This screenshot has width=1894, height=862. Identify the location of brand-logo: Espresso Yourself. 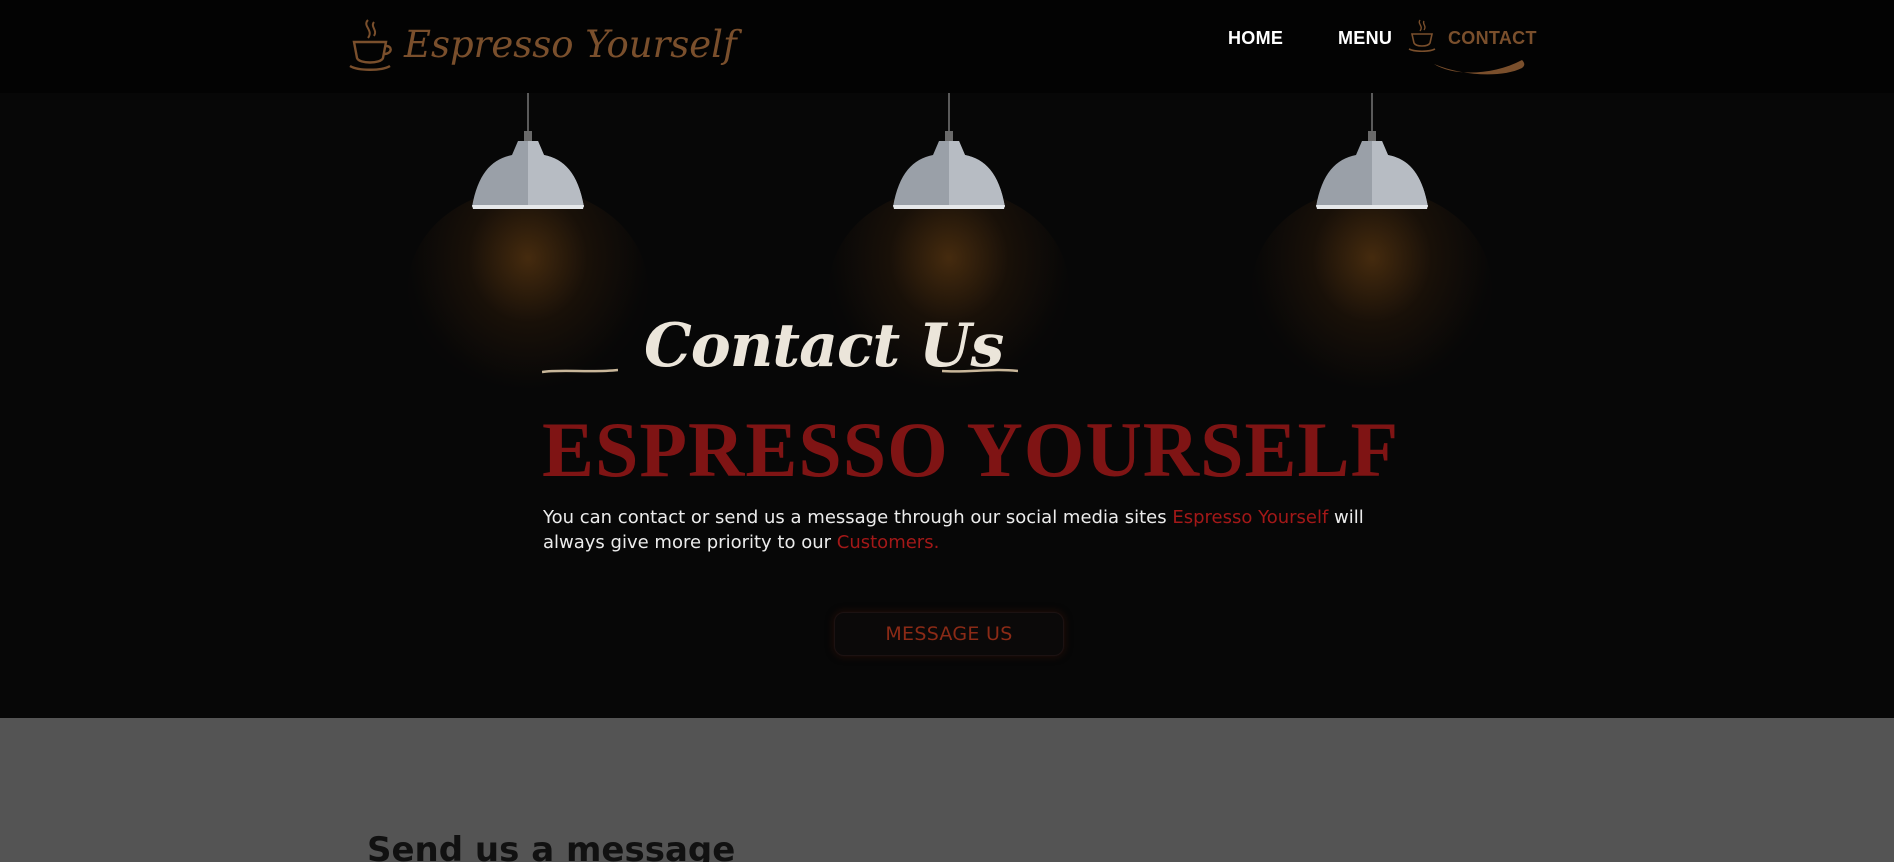
(542, 44).